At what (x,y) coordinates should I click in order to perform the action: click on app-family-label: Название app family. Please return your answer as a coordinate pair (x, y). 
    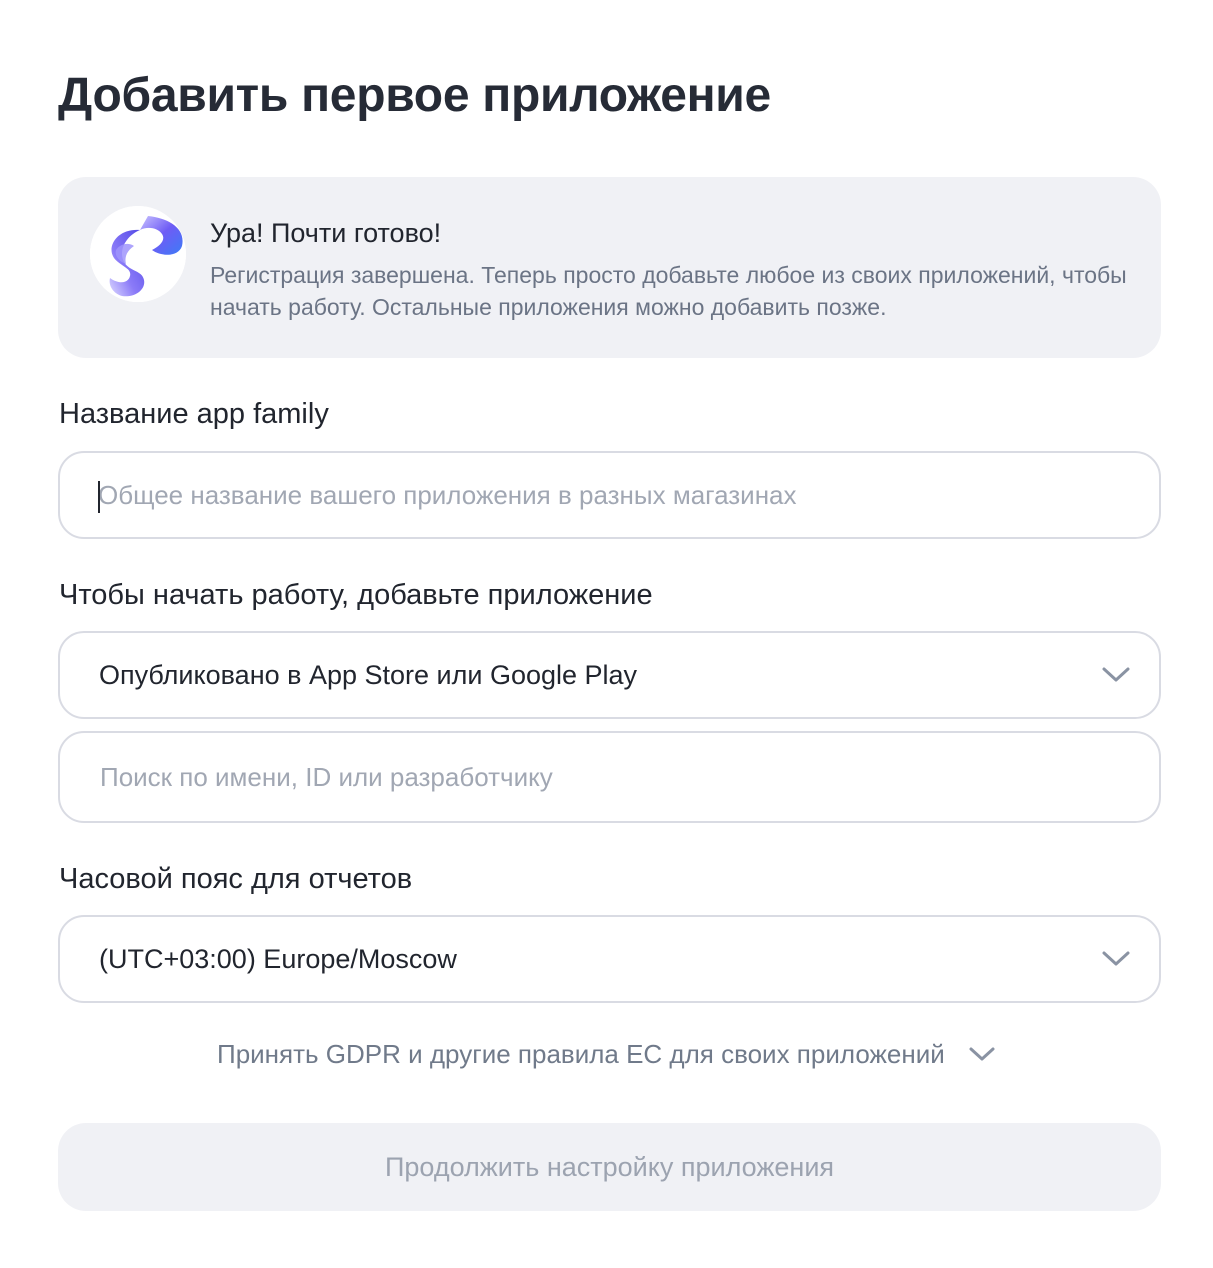
    Looking at the image, I should click on (194, 414).